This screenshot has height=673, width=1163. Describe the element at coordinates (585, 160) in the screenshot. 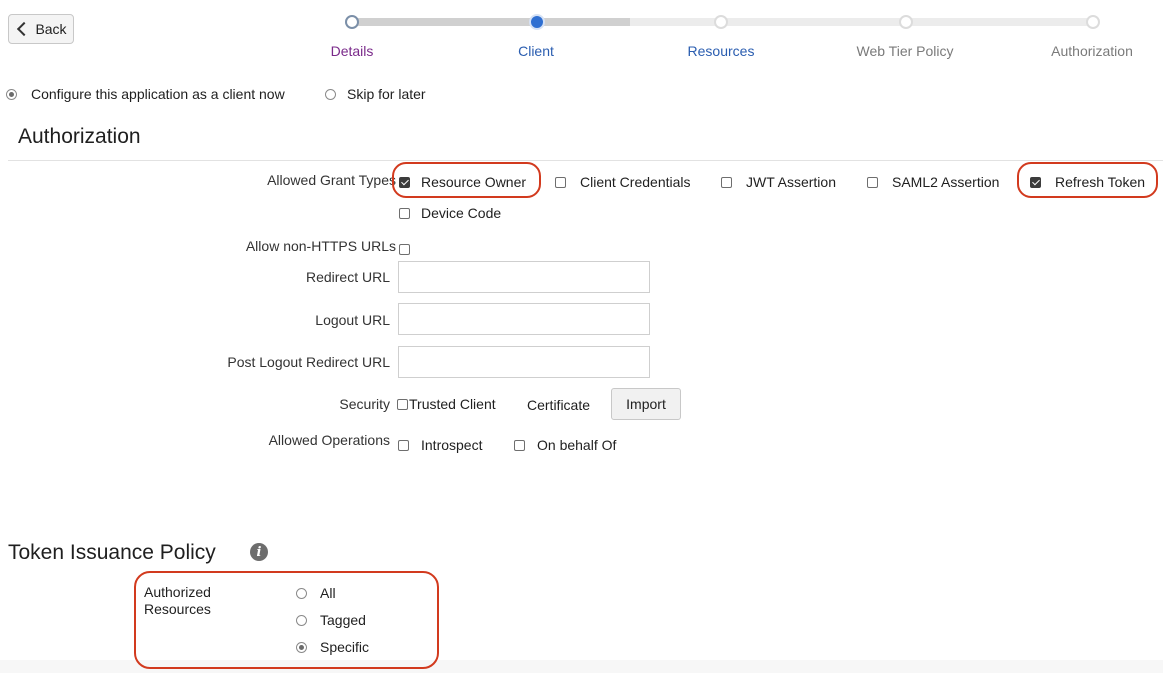

I see `authorization-divider` at that location.